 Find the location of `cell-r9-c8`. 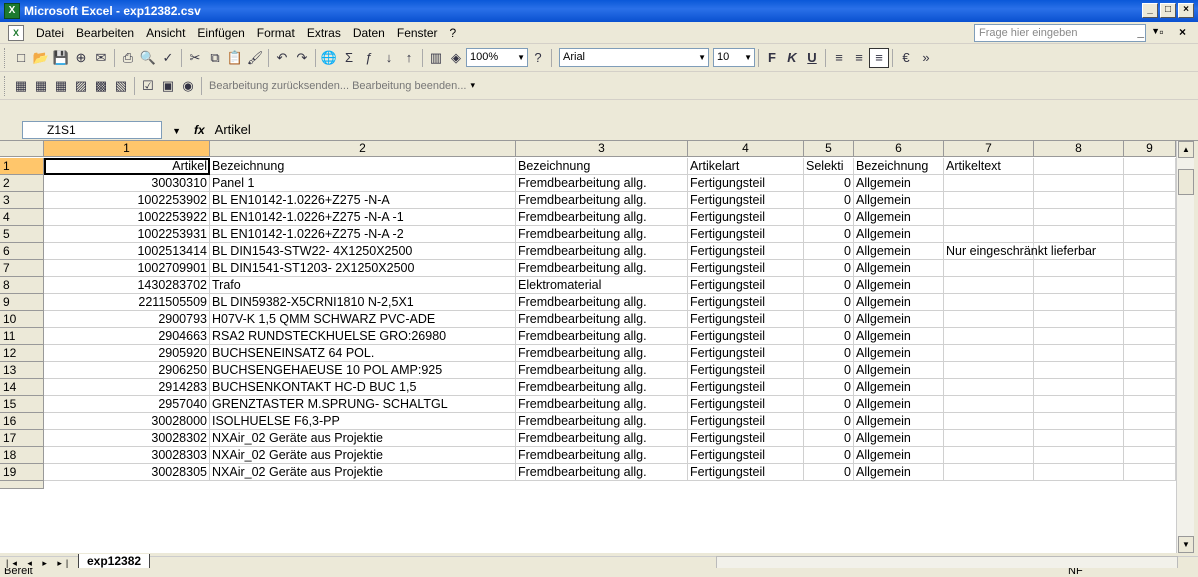

cell-r9-c8 is located at coordinates (1079, 302).